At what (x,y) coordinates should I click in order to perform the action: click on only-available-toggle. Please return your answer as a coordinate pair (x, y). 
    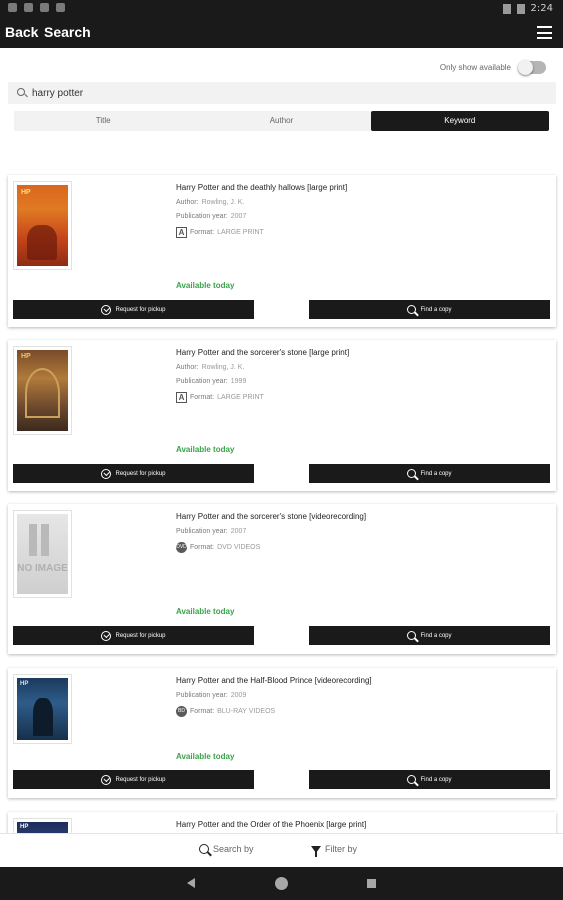
    Looking at the image, I should click on (532, 67).